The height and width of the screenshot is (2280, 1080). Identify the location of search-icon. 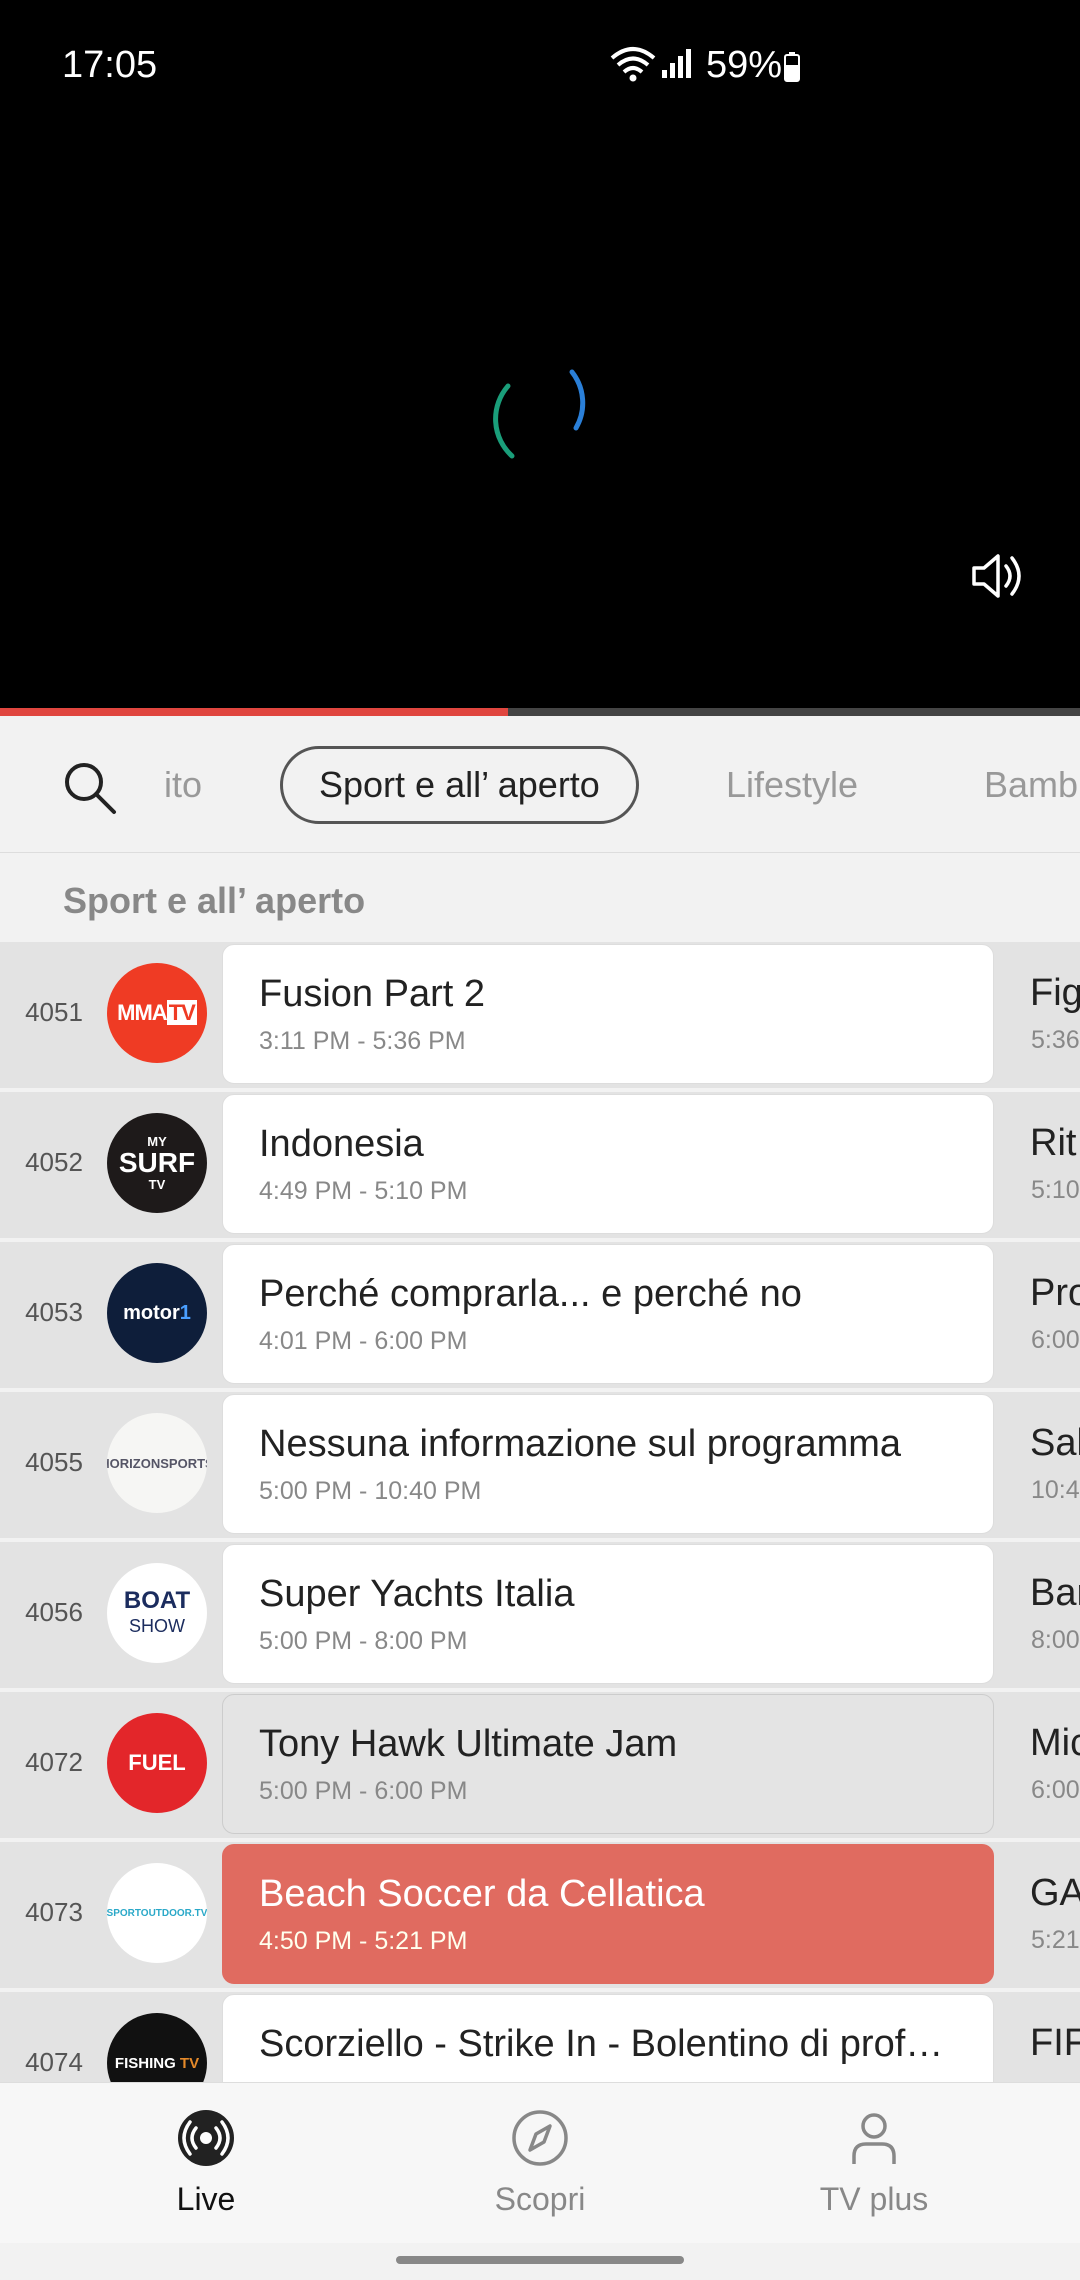
(90, 790).